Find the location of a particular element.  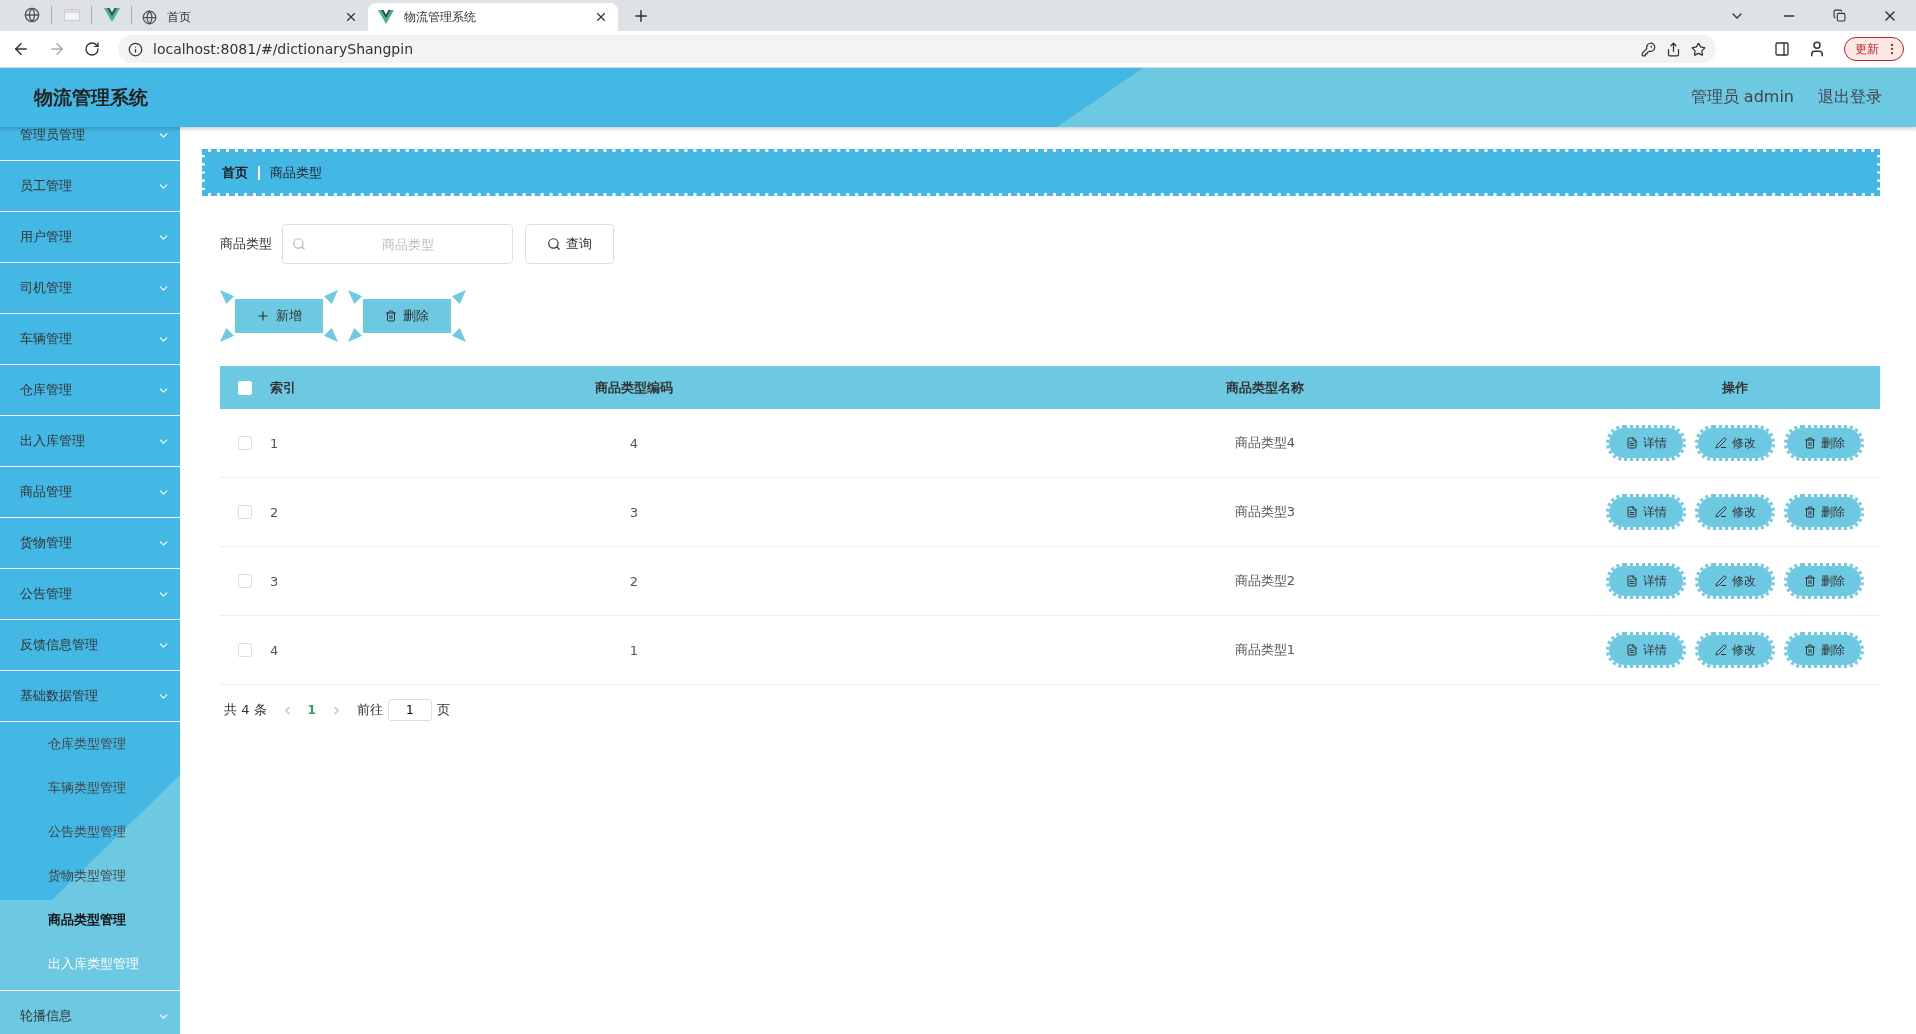

select-all-checkbox is located at coordinates (245, 387).